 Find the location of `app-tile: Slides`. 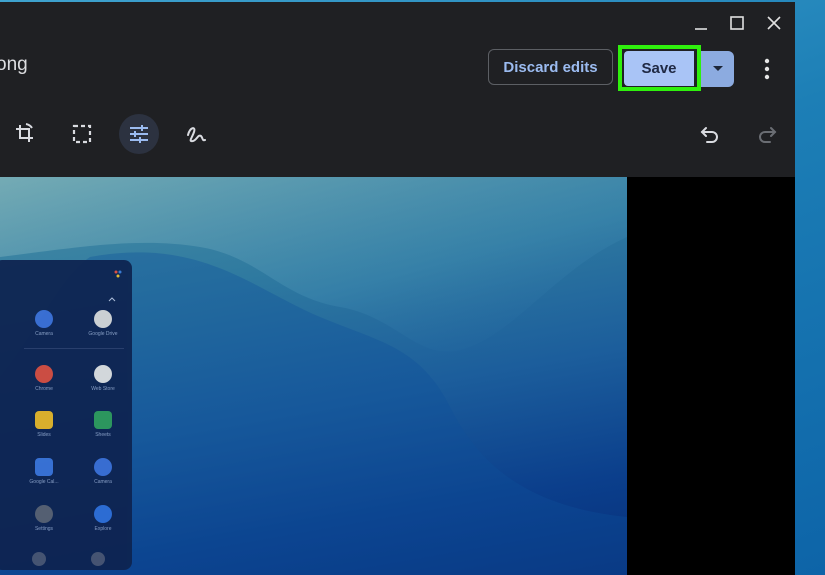

app-tile: Slides is located at coordinates (44, 424).